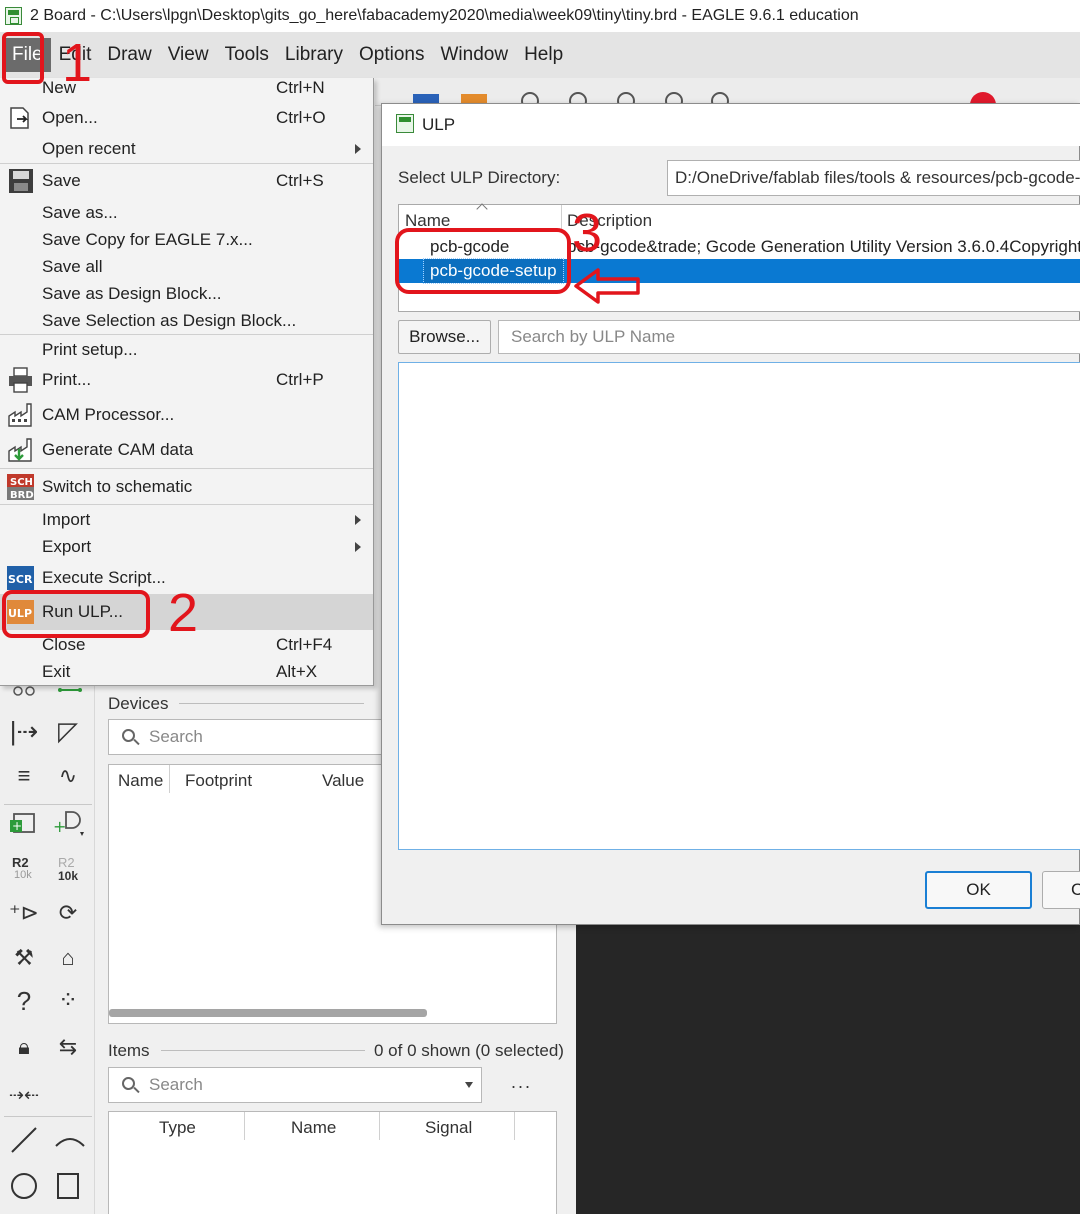  Describe the element at coordinates (68, 1001) in the screenshot. I see `ratsnest-icon: ⁘` at that location.